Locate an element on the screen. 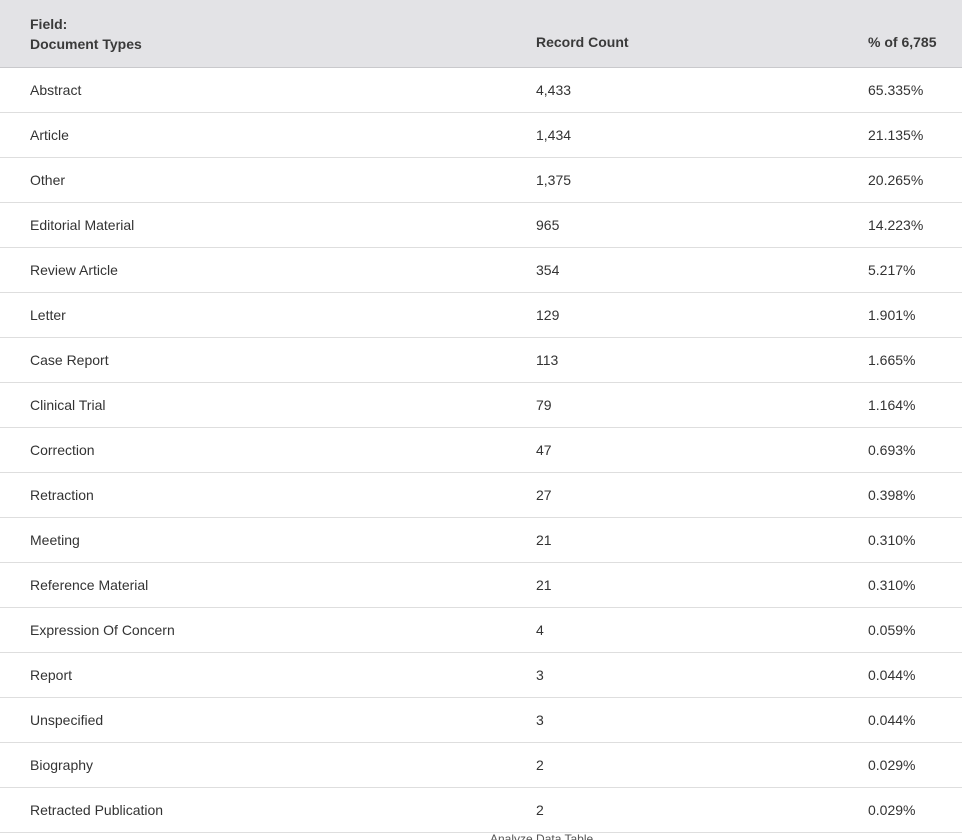 The width and height of the screenshot is (962, 840). table-row: Report 3 0.044% is located at coordinates (481, 675).